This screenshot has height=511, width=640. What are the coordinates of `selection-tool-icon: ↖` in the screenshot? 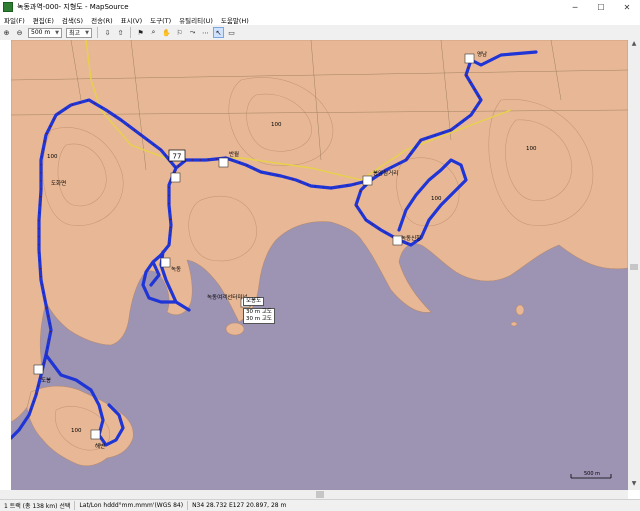 It's located at (218, 32).